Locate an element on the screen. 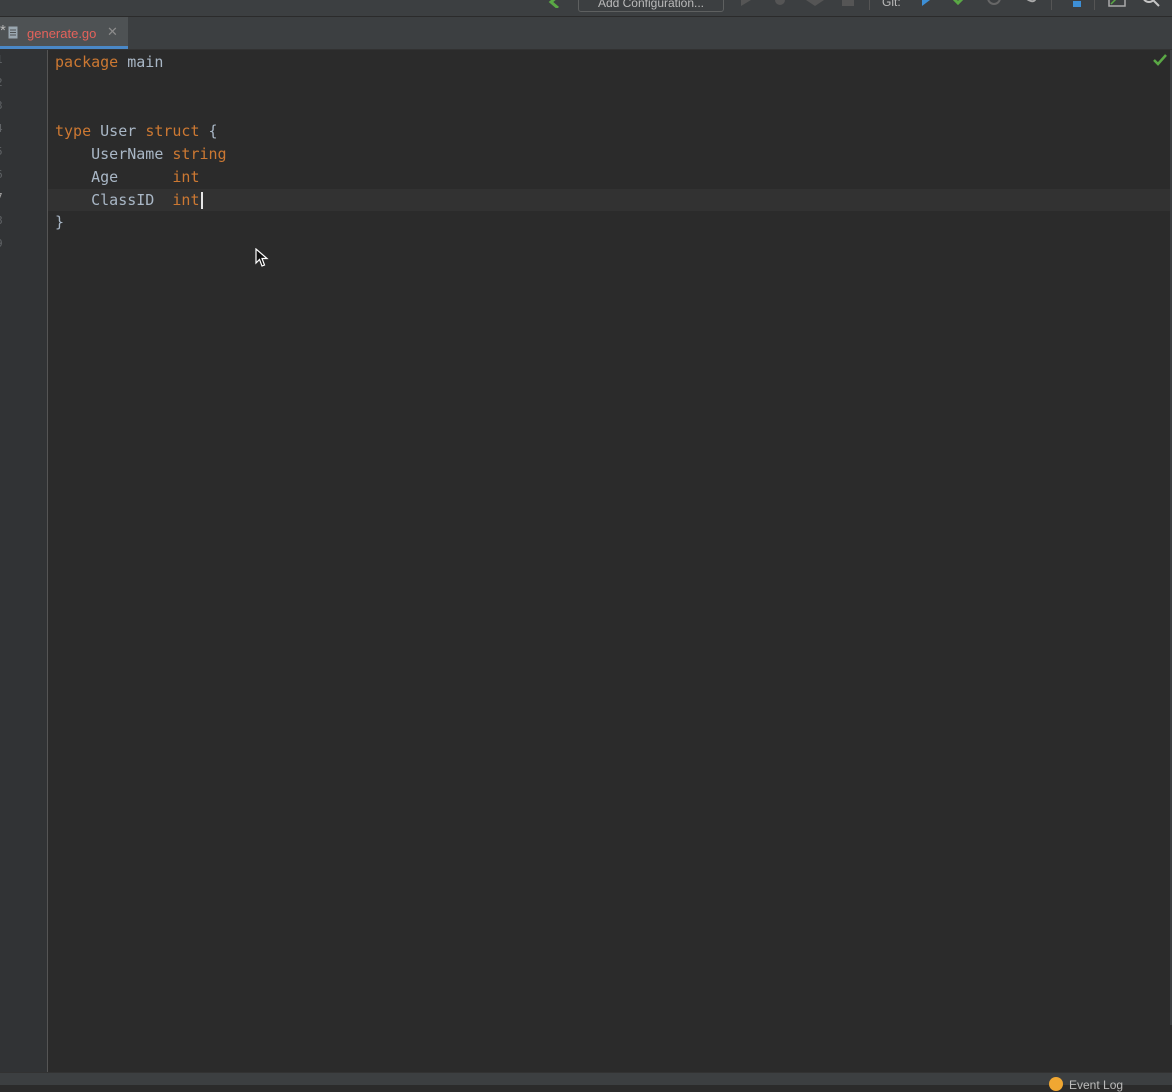  code-line-7: ClassID int is located at coordinates (129, 200).